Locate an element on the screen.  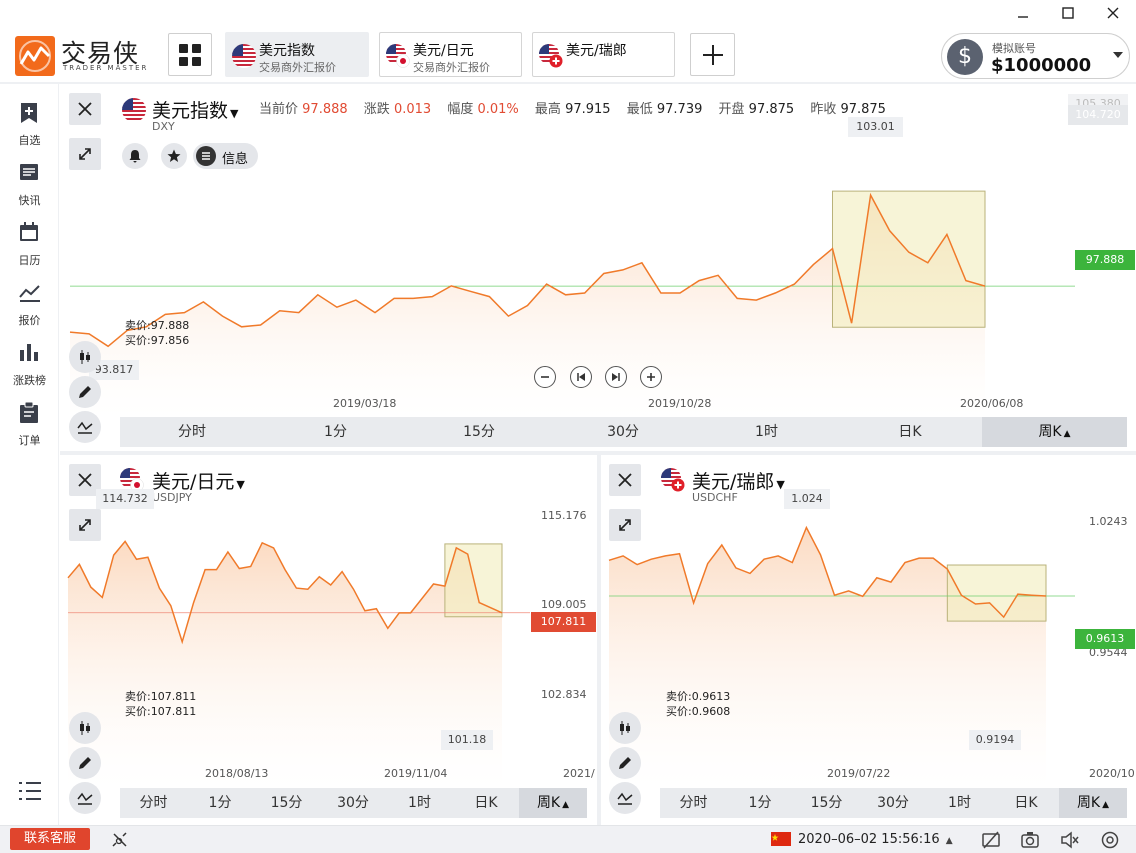
caret-down-icon is located at coordinates (1118, 55).